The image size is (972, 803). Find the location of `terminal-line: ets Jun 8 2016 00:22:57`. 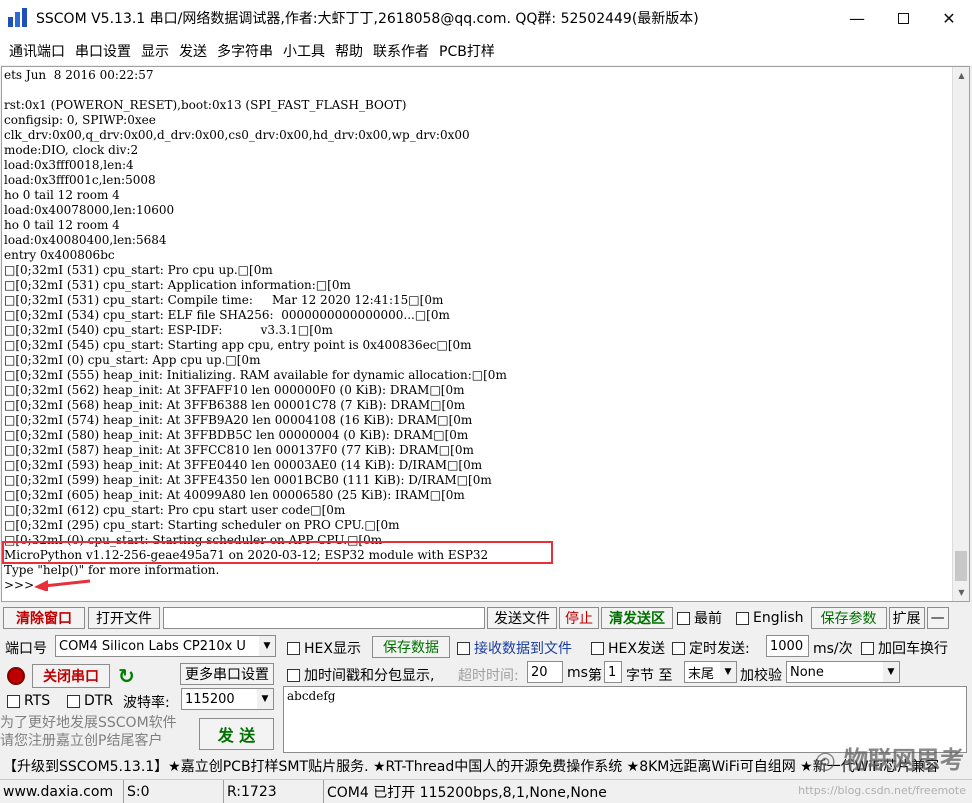

terminal-line: ets Jun 8 2016 00:22:57 is located at coordinates (79, 75).